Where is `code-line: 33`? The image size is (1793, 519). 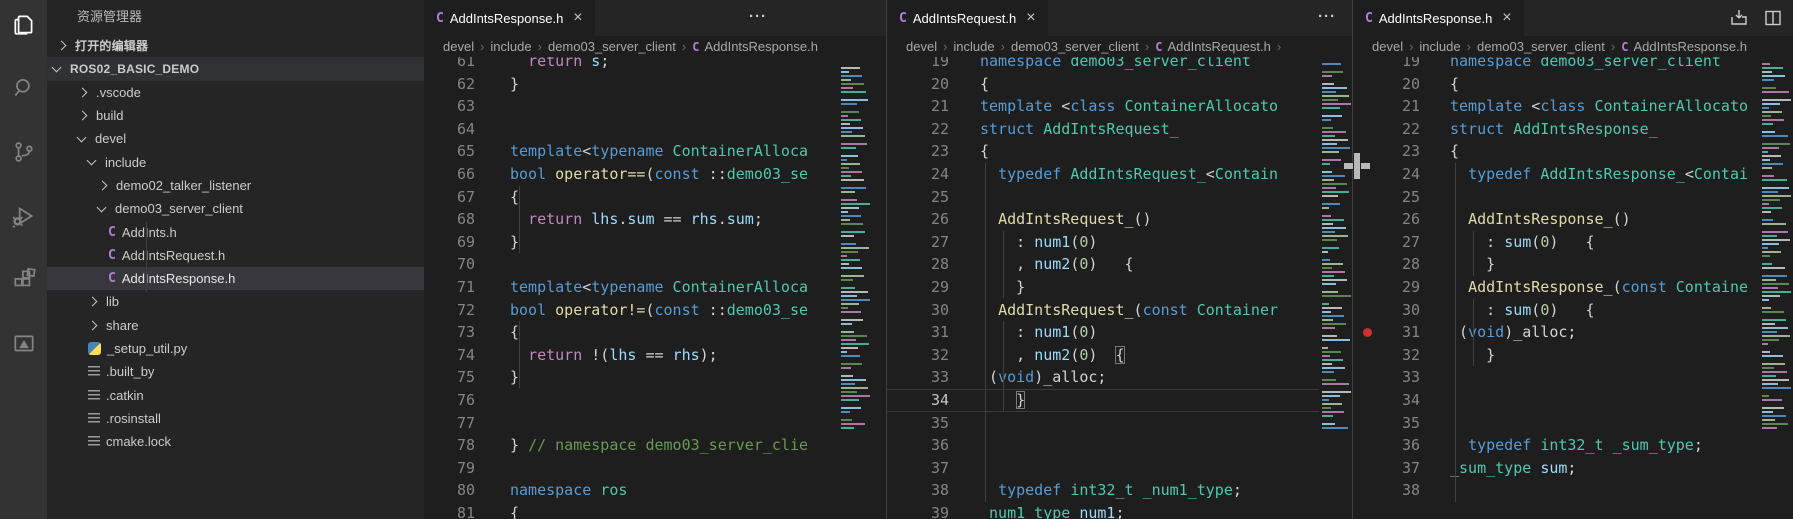 code-line: 33 is located at coordinates (1556, 377).